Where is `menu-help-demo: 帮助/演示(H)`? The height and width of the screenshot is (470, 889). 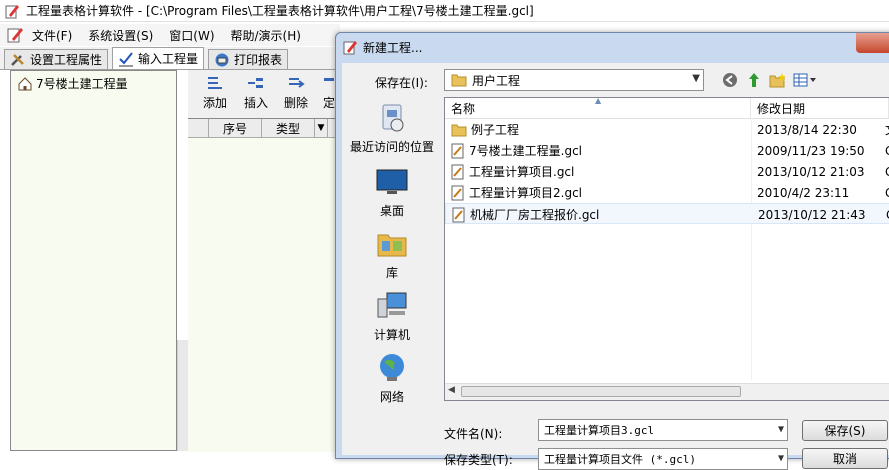
menu-help-demo: 帮助/演示(H) is located at coordinates (266, 35).